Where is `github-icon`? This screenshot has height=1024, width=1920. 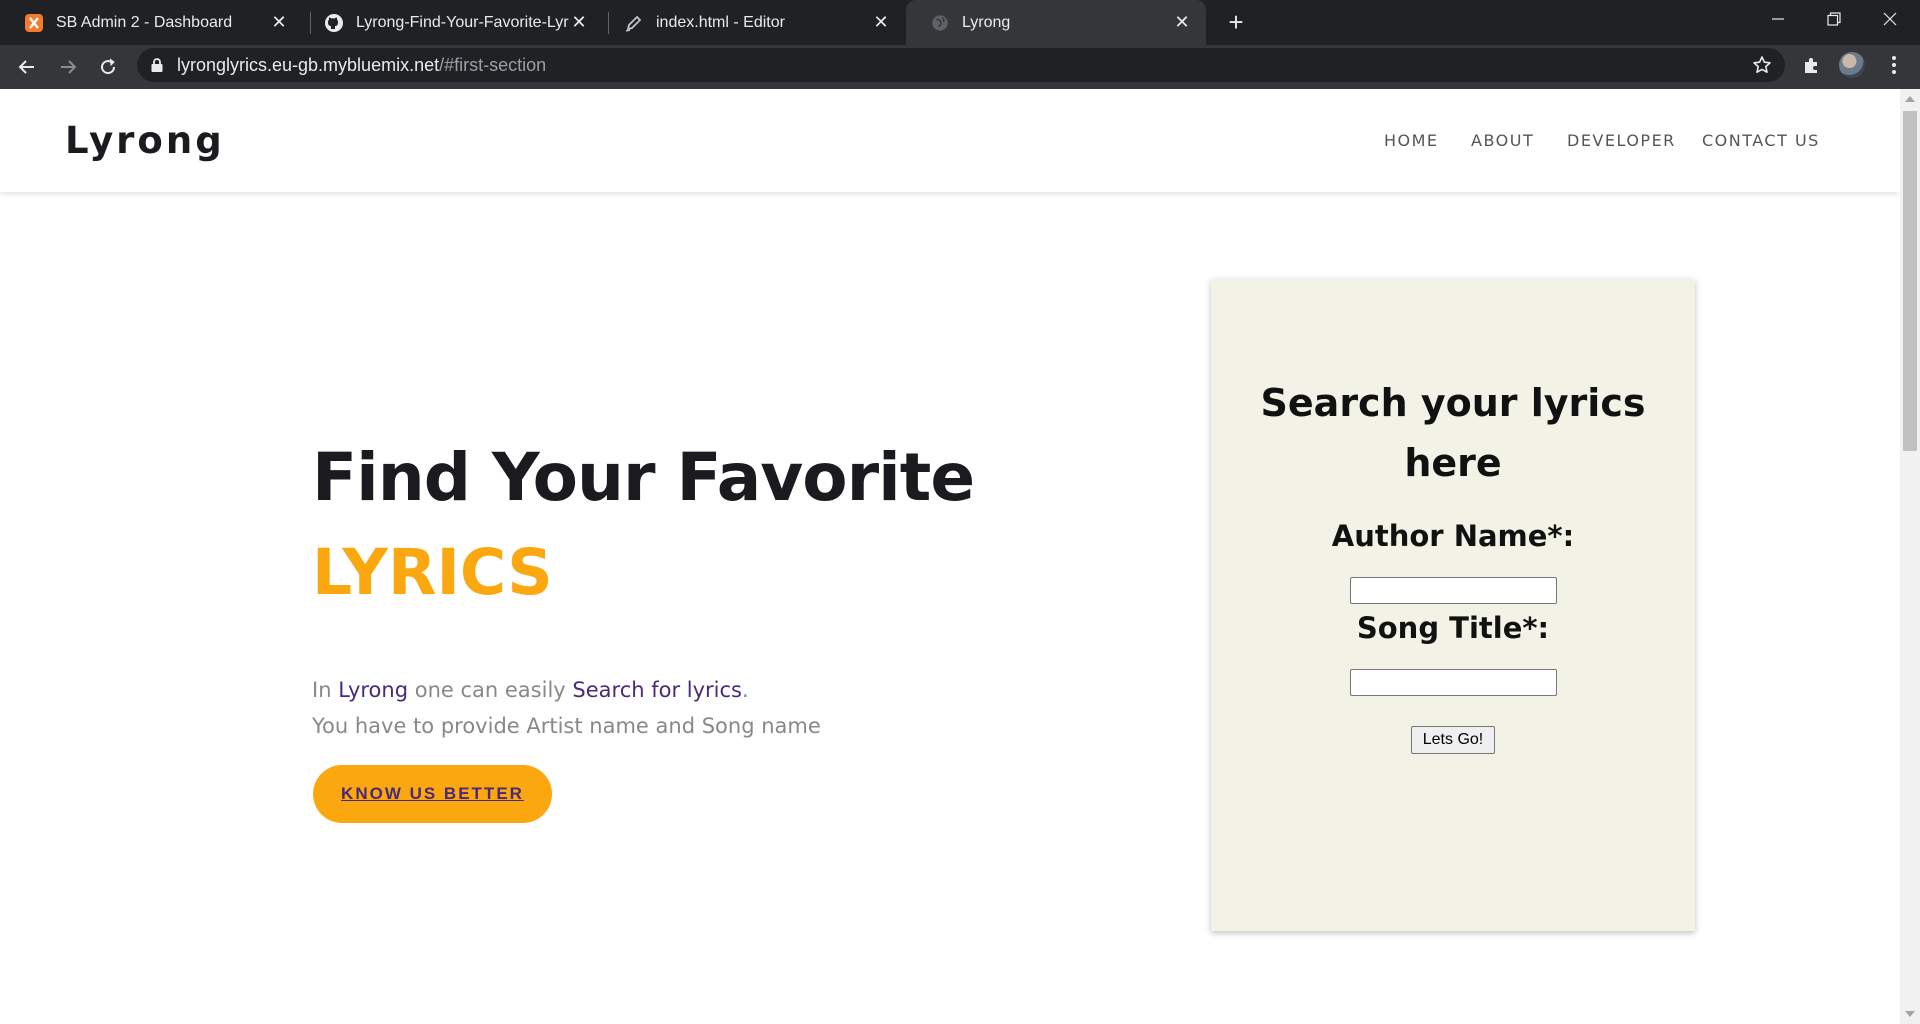 github-icon is located at coordinates (334, 23).